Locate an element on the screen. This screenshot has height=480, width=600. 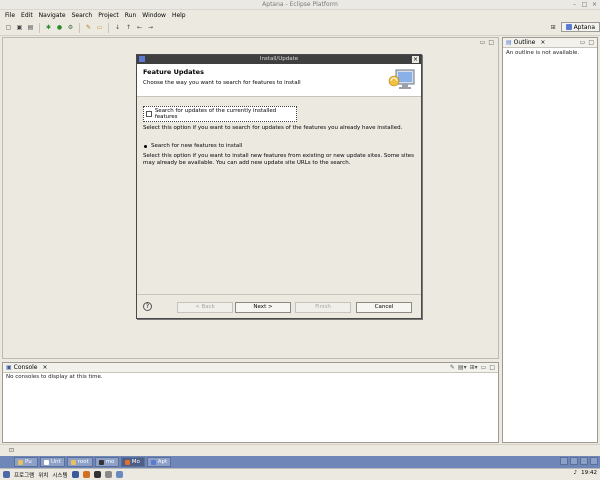
taskbar-item: Apt is located at coordinates (159, 462).